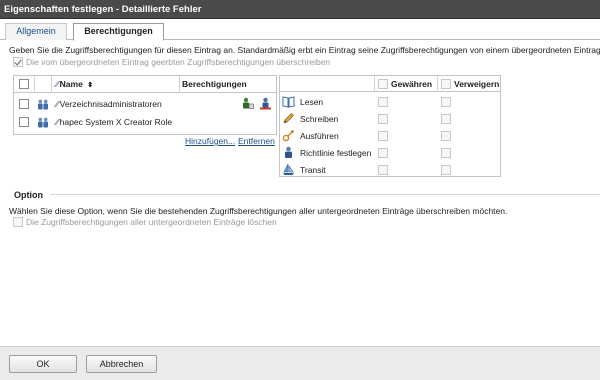 Image resolution: width=600 pixels, height=380 pixels. What do you see at coordinates (288, 118) in the screenshot?
I see `pencil-icon` at bounding box center [288, 118].